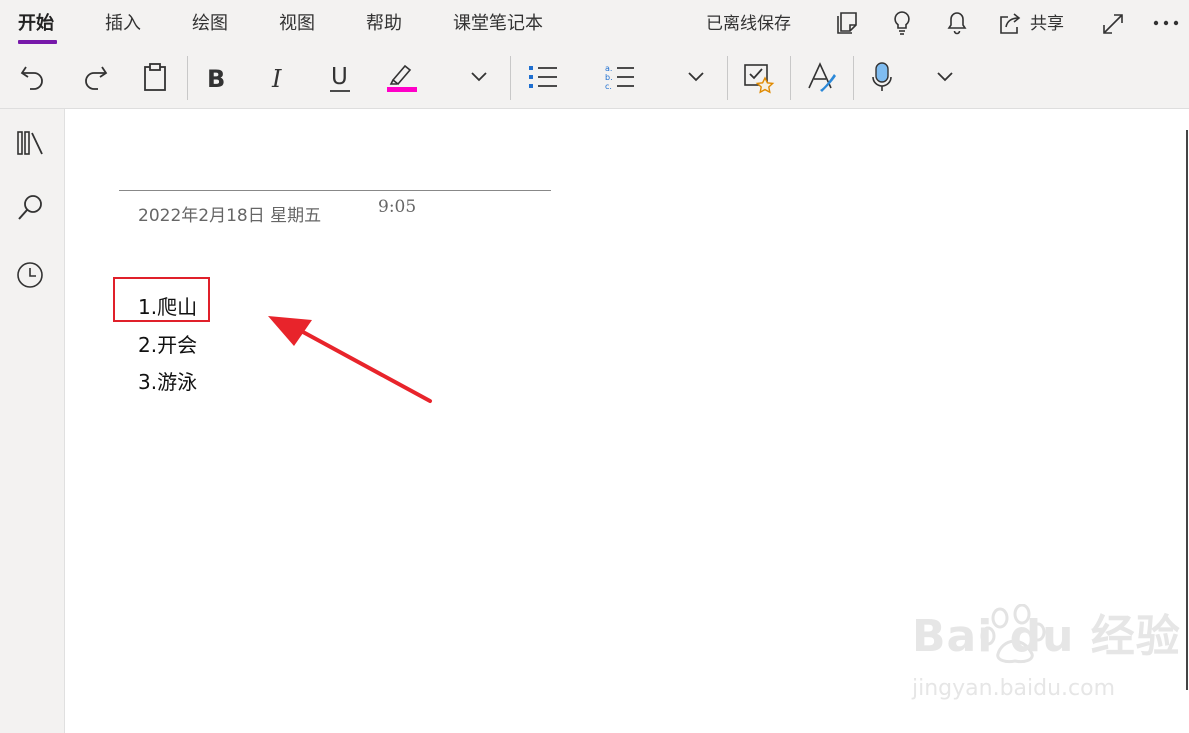  Describe the element at coordinates (384, 24) in the screenshot. I see `tab-help: 帮助` at that location.